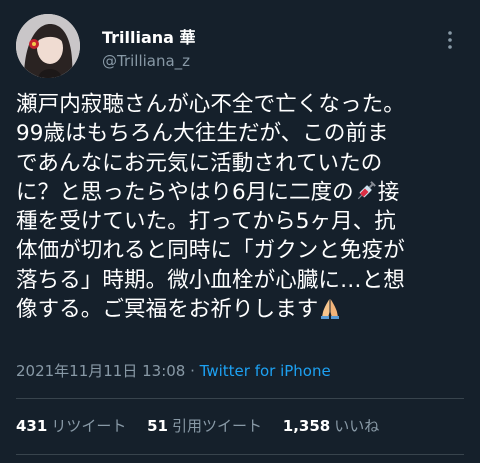 The image size is (480, 463). Describe the element at coordinates (167, 310) in the screenshot. I see `tweet-line-text: 像する。ご冥福をお祈りします` at that location.